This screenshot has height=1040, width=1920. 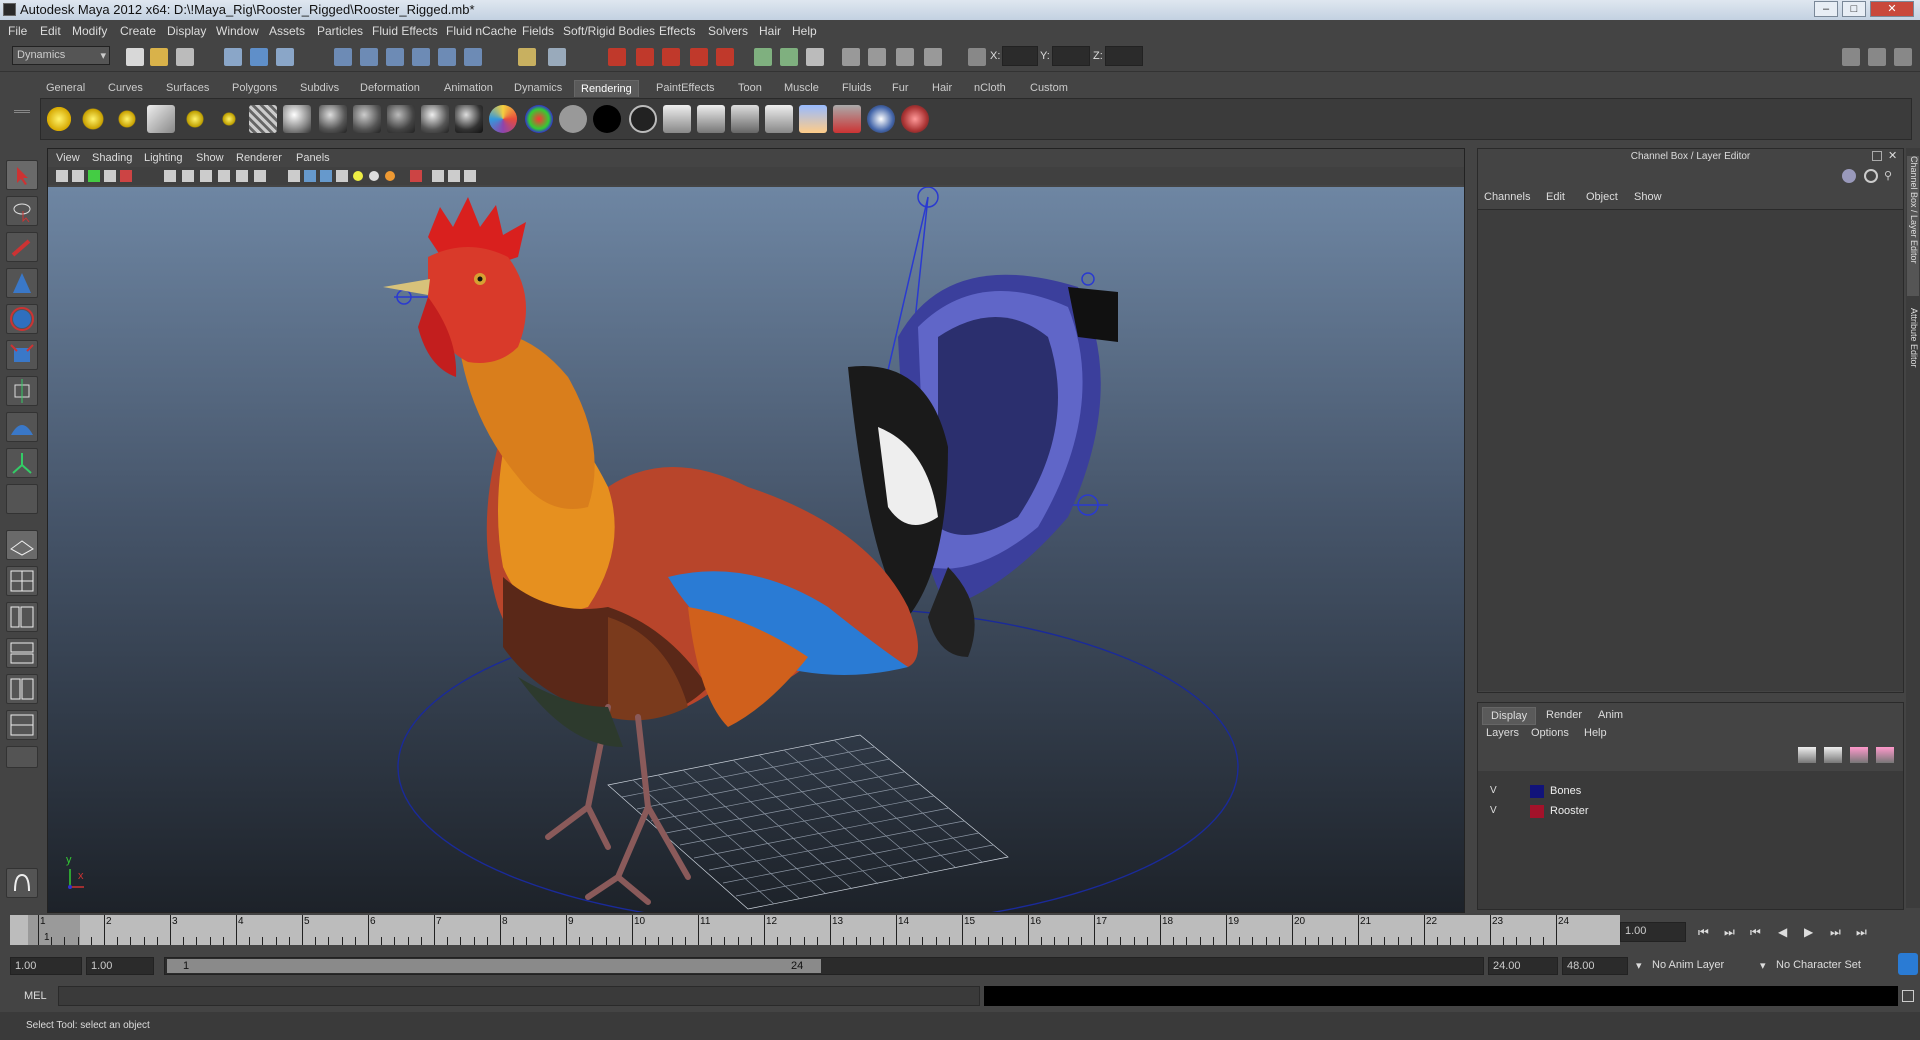 I want to click on volume-light-icon, so click(x=229, y=119).